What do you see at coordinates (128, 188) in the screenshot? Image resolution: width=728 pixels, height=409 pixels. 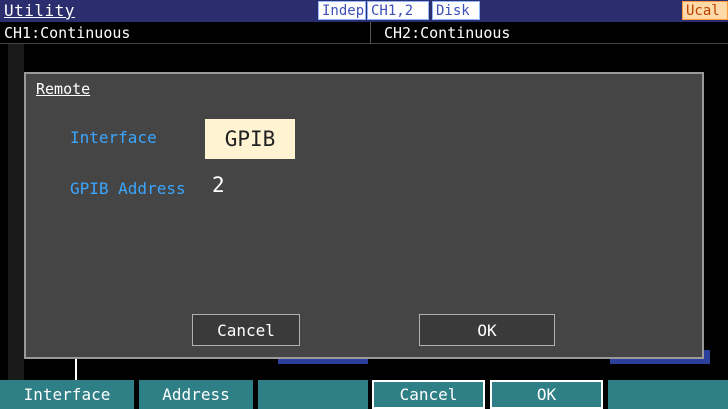 I see `gpib-address-label: GPIB Address` at bounding box center [128, 188].